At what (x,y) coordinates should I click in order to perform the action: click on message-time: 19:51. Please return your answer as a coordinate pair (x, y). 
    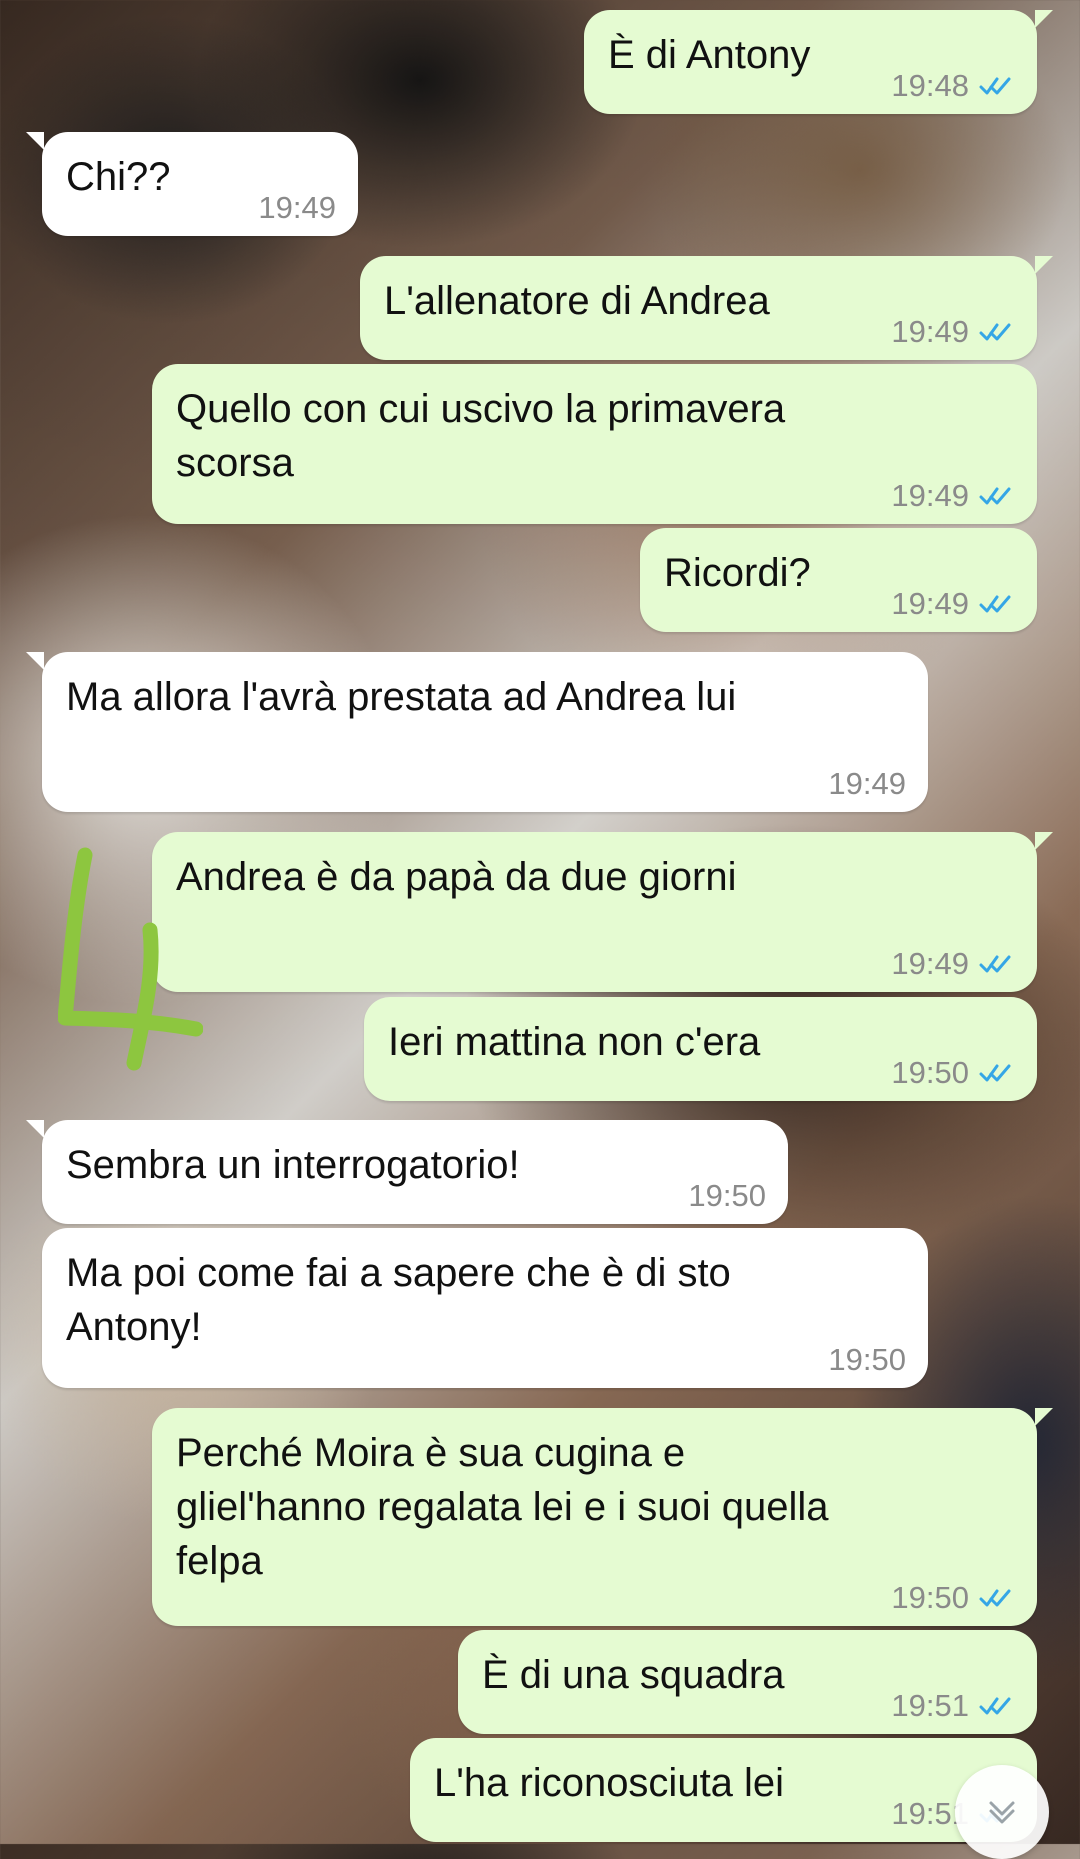
    Looking at the image, I should click on (930, 1705).